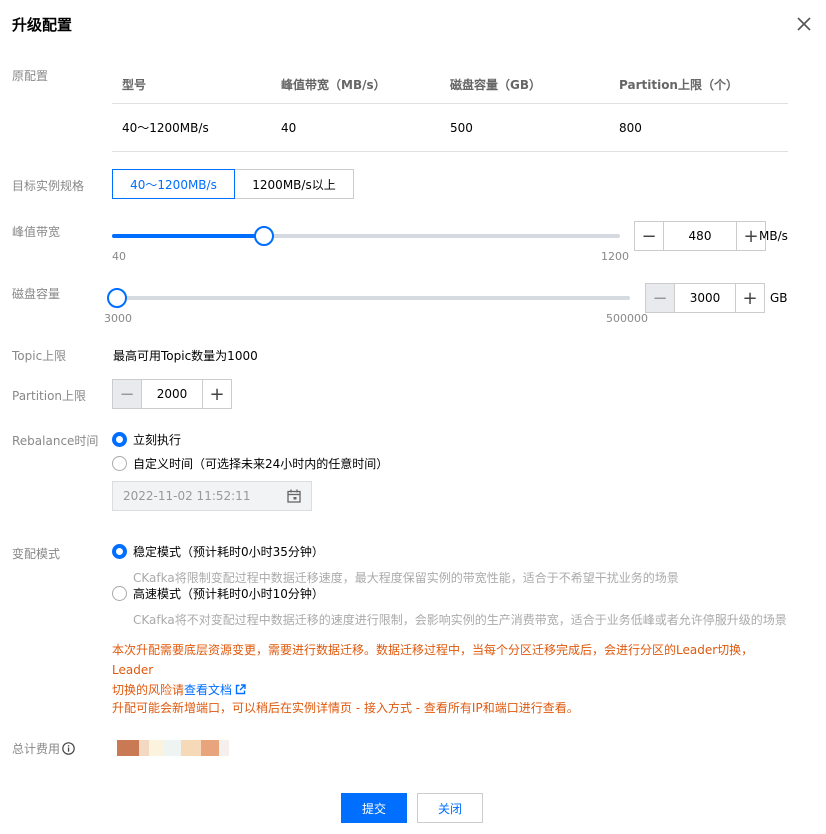 Image resolution: width=826 pixels, height=834 pixels. I want to click on slider-fill, so click(188, 236).